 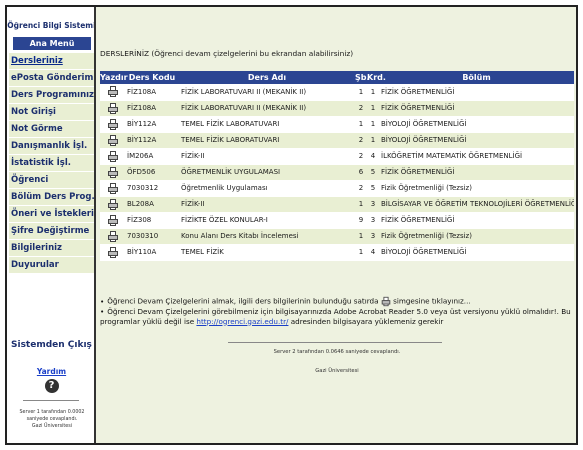 What do you see at coordinates (267, 220) in the screenshot?
I see `cell-name: FİZİKTE ÖZEL KONULAR-I` at bounding box center [267, 220].